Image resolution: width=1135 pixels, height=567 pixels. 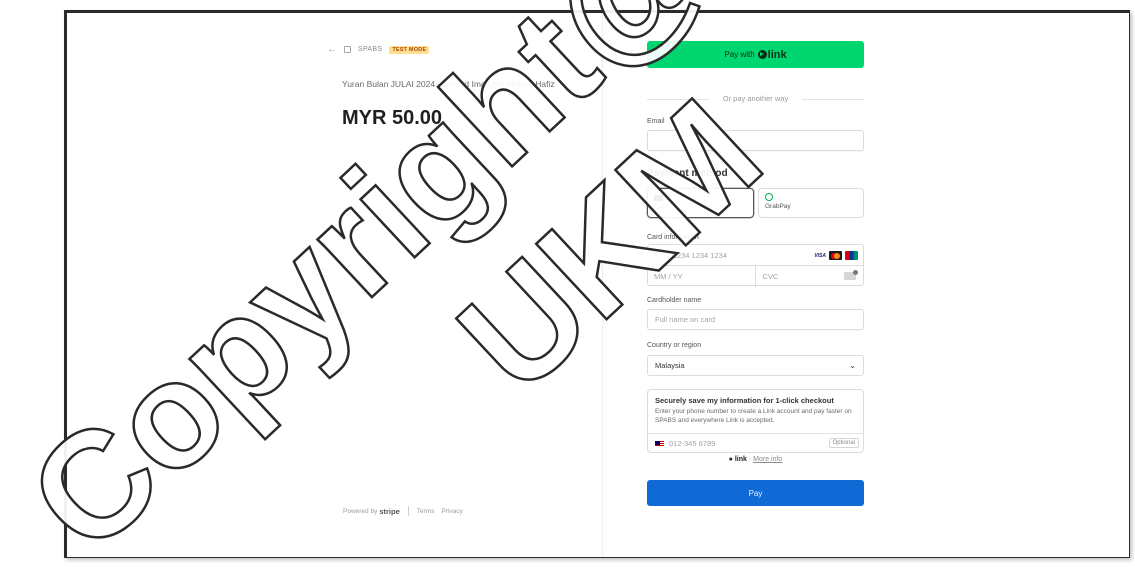 I want to click on terms-link: Terms, so click(x=426, y=511).